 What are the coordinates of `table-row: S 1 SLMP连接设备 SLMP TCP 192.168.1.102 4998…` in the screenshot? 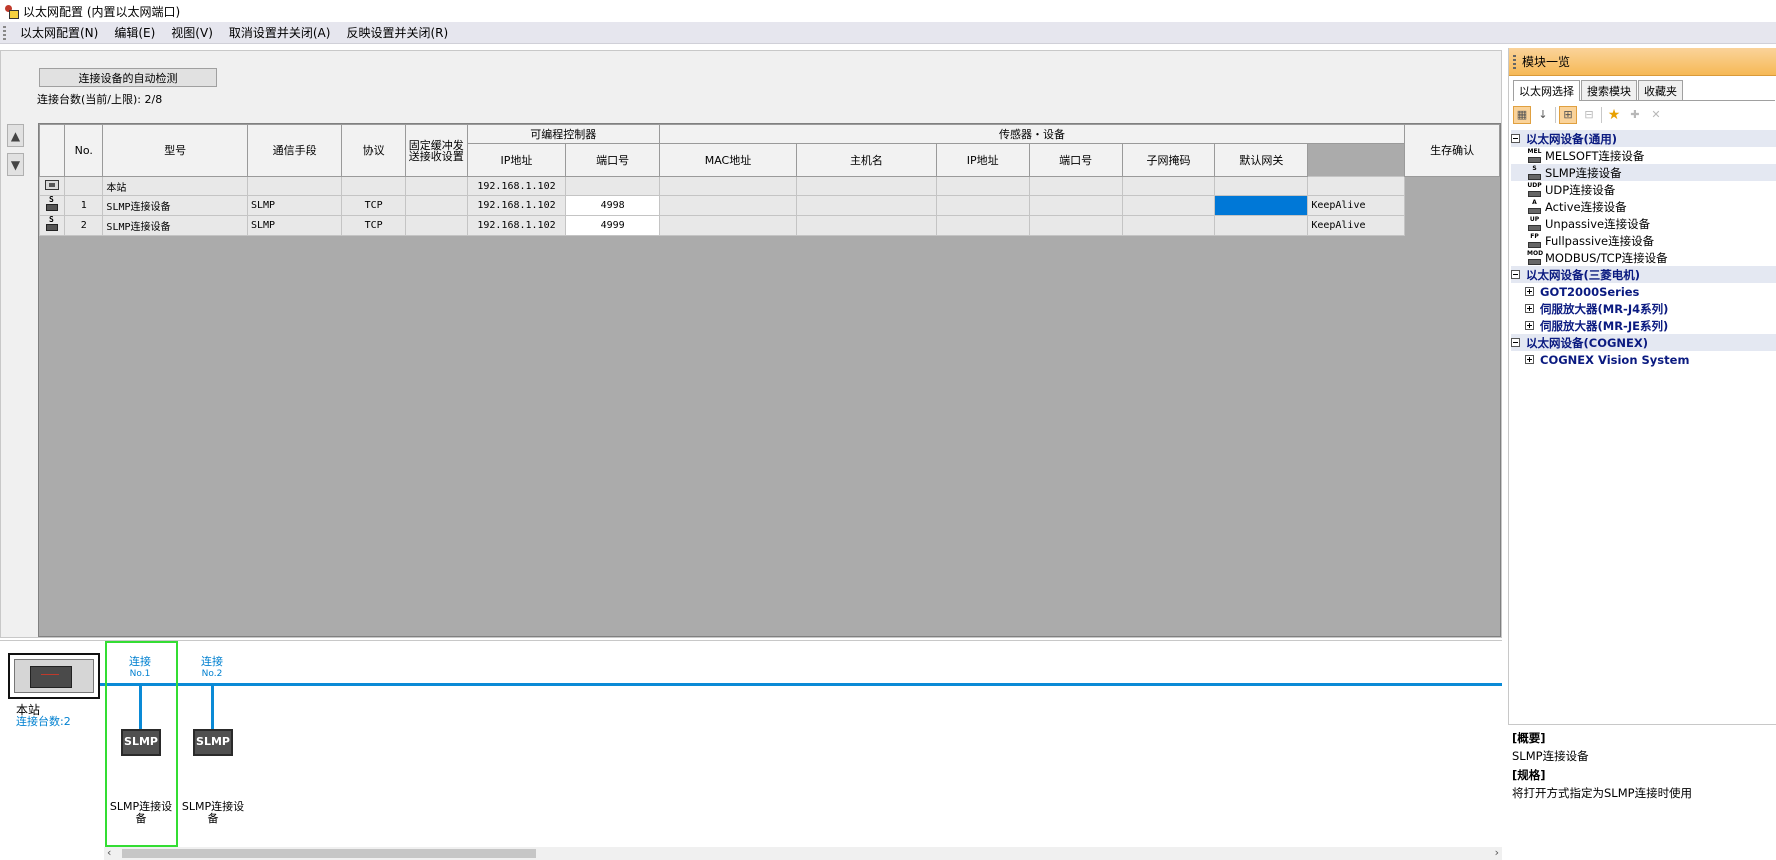 It's located at (769, 205).